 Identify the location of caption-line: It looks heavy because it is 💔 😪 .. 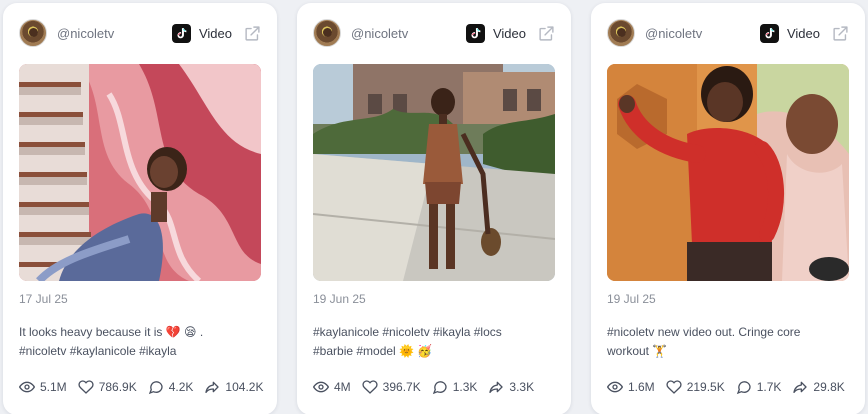
(111, 332).